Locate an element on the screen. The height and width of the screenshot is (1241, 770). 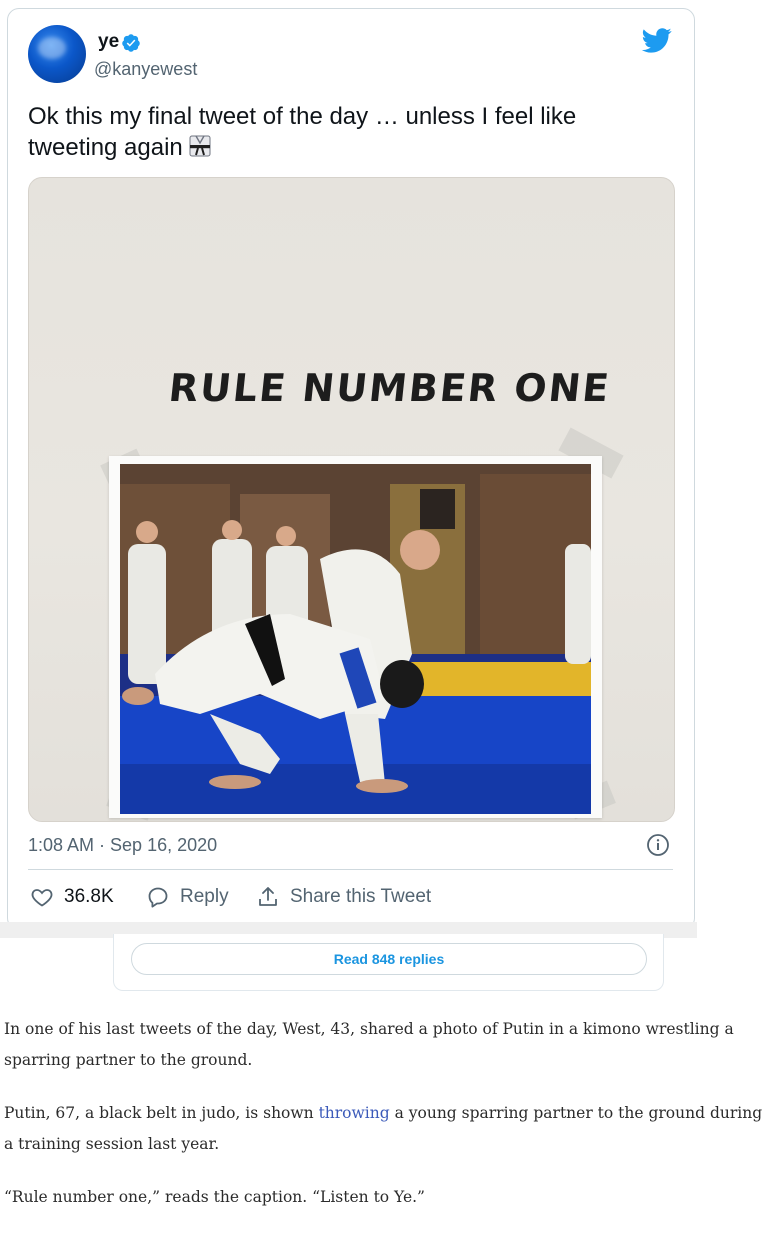
avatar is located at coordinates (57, 54).